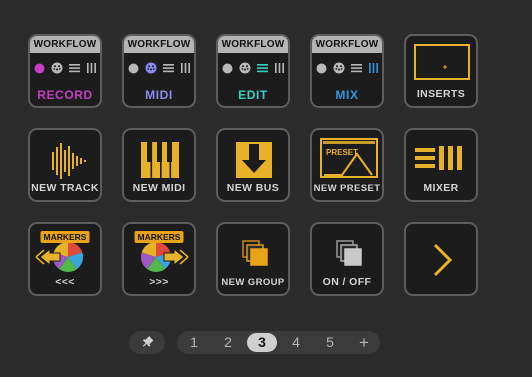  I want to click on workflow-record-label: RECORD, so click(65, 95).